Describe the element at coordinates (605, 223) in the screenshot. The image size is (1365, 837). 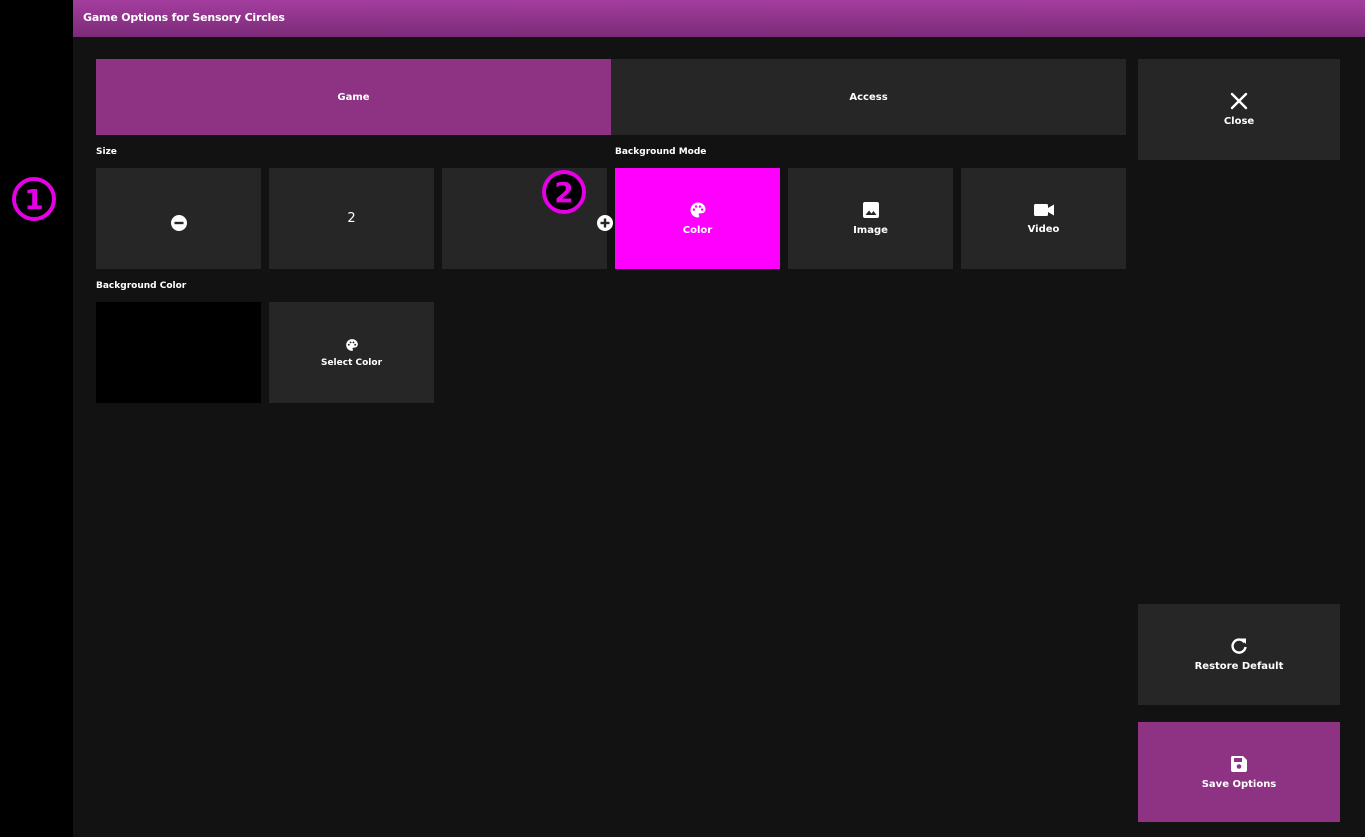
I see `plus-circle-icon` at that location.